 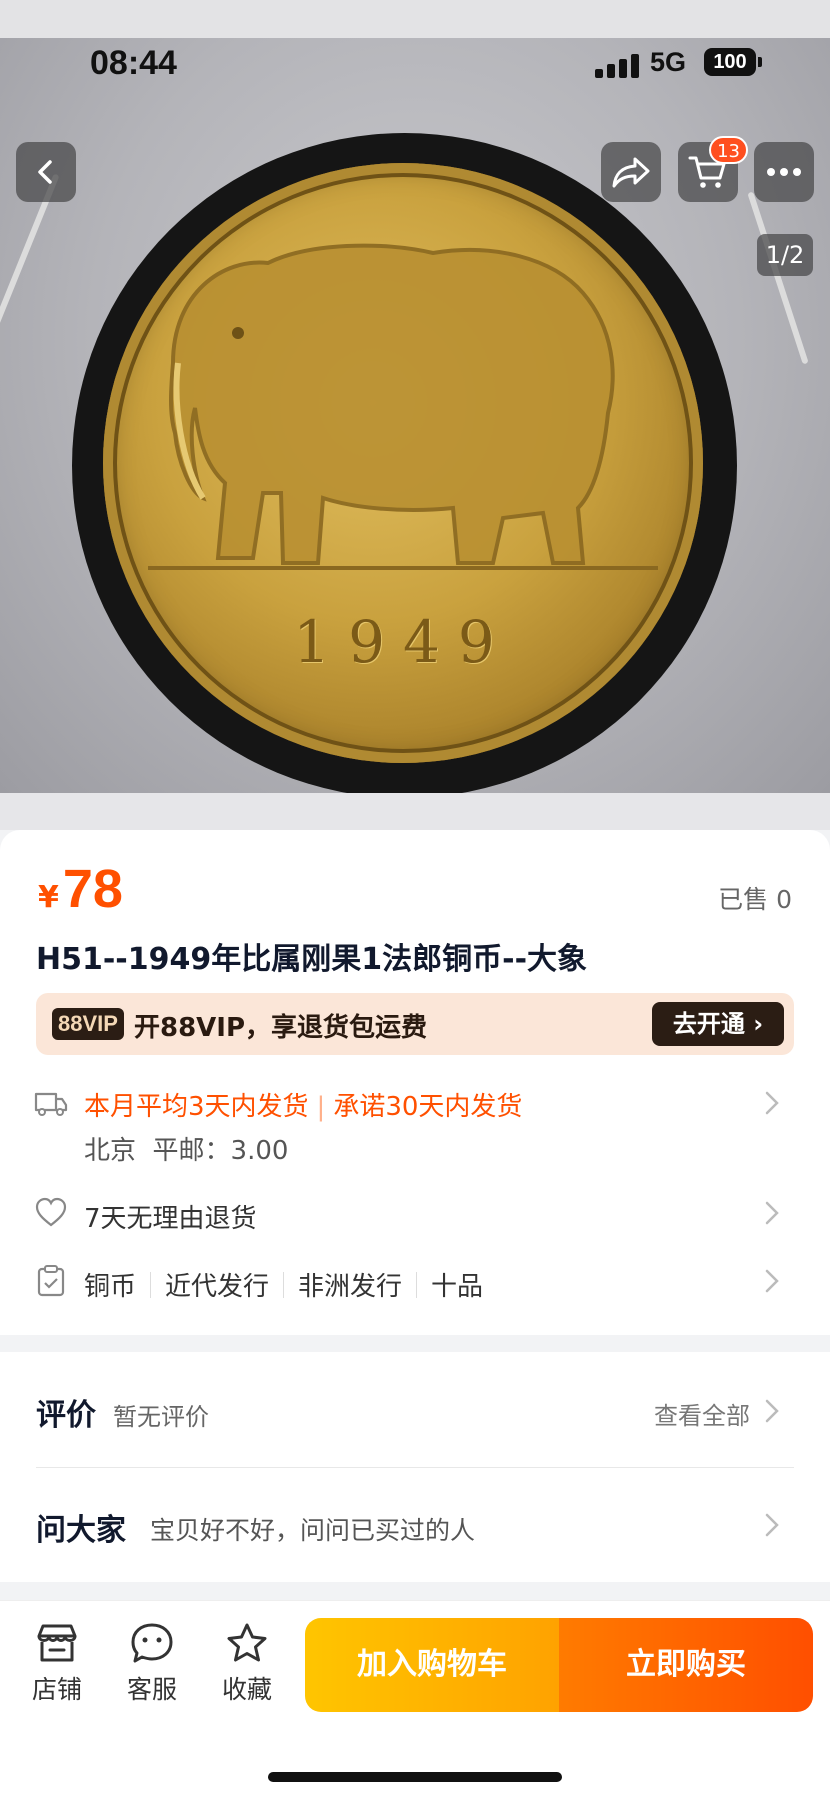 I want to click on chat-face-icon, so click(x=152, y=1643).